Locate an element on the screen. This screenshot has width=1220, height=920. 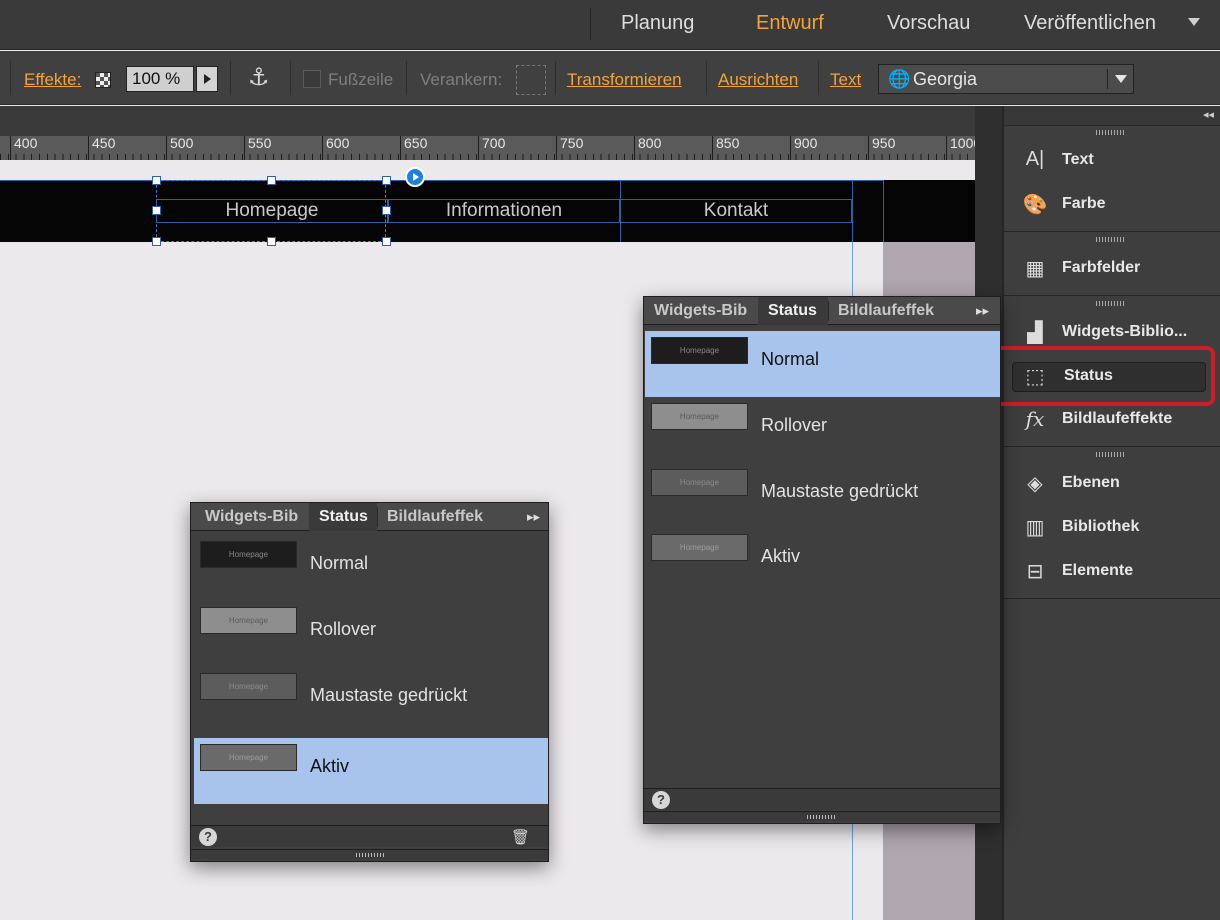
mode-bar: Planung Entwurf Vorschau Veröffentlichen is located at coordinates (610, 25).